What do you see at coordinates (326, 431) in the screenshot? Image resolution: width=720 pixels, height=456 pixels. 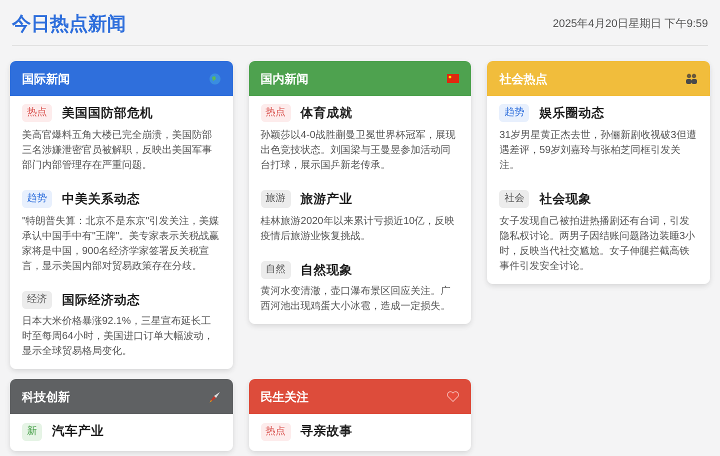 I see `news-headline: 寻亲故事` at bounding box center [326, 431].